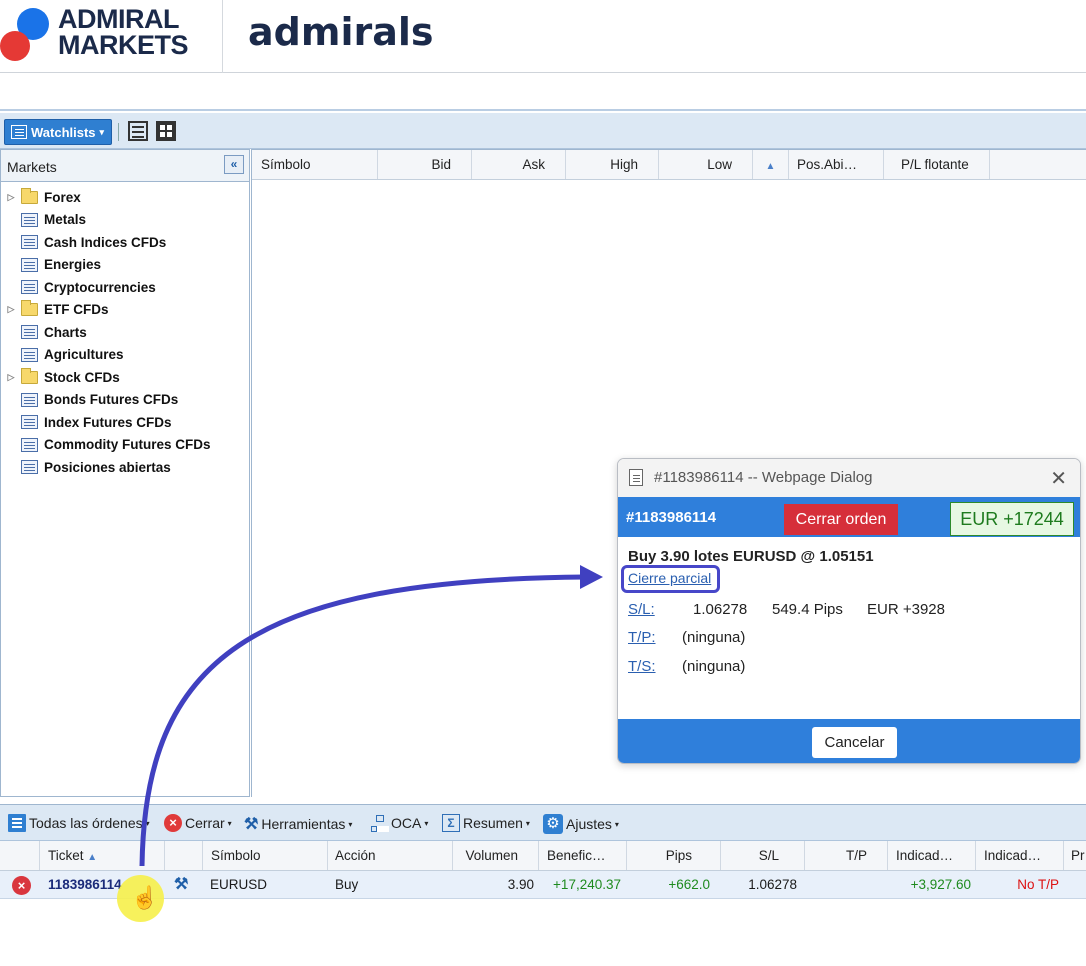 The image size is (1086, 966). I want to click on tree-item: Cash Indices CFDs, so click(125, 242).